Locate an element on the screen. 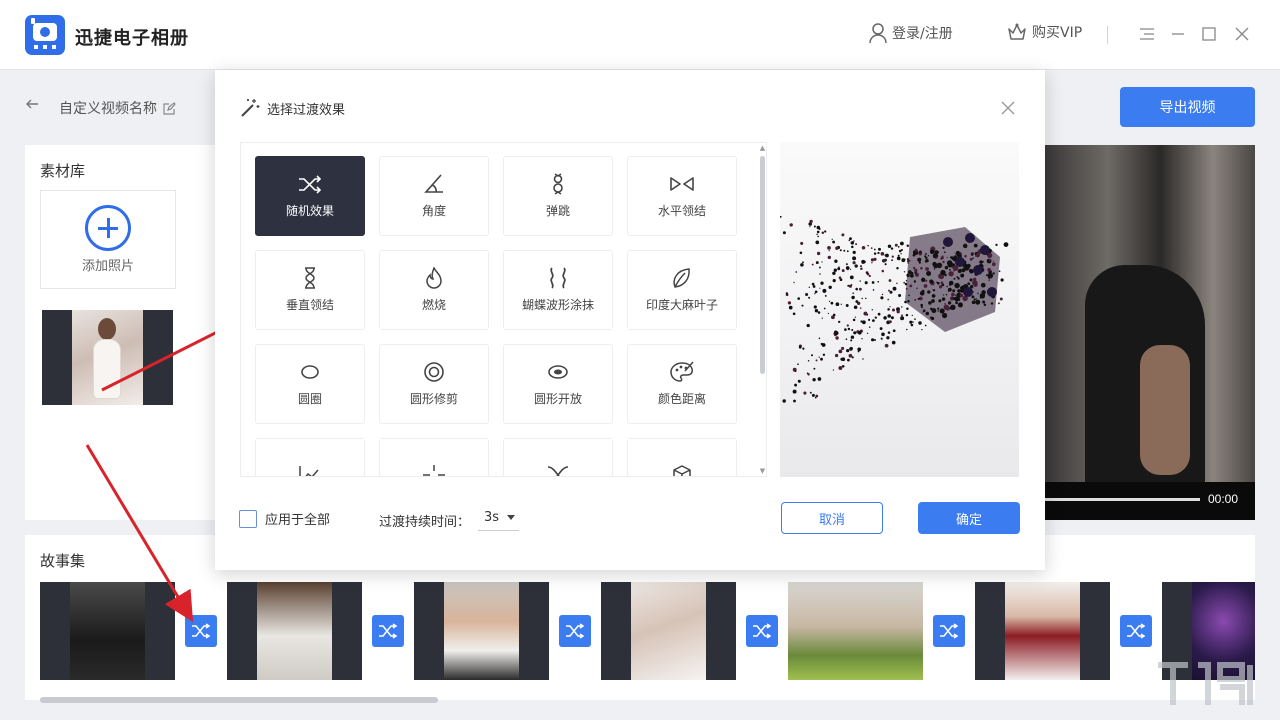  dialog-close-button is located at coordinates (1008, 108).